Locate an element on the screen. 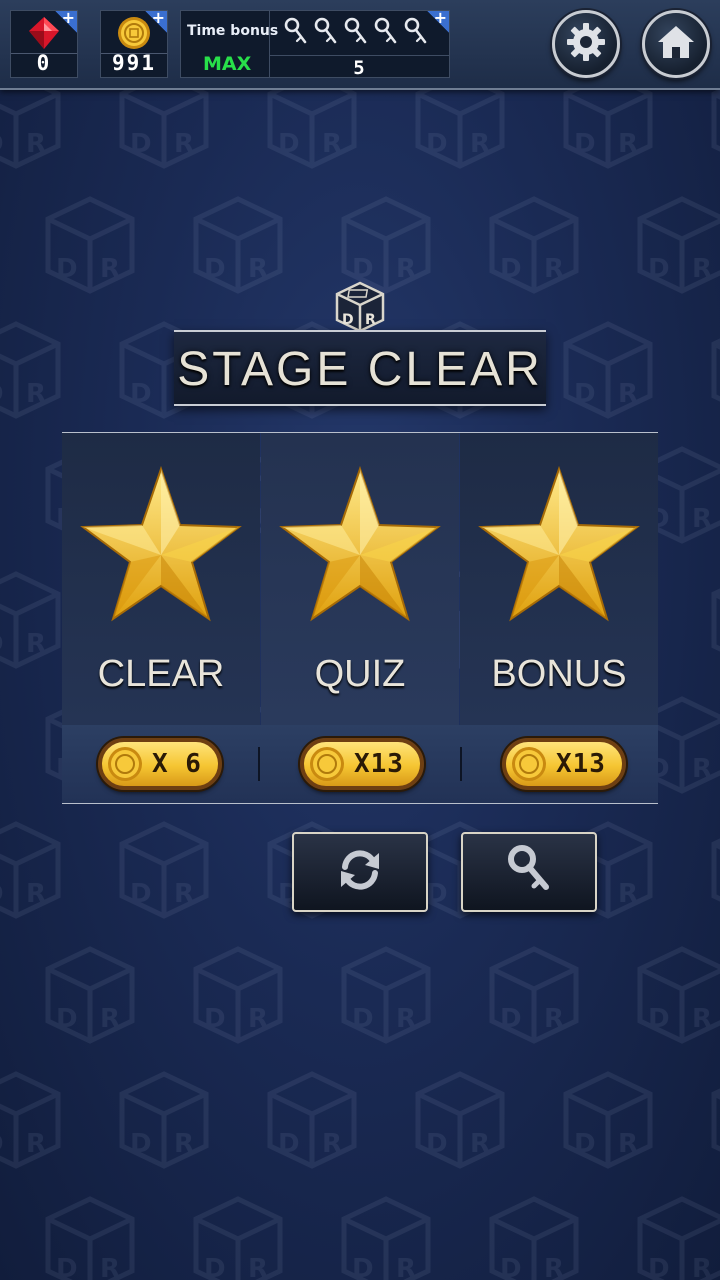  coins-value: 991 is located at coordinates (134, 63).